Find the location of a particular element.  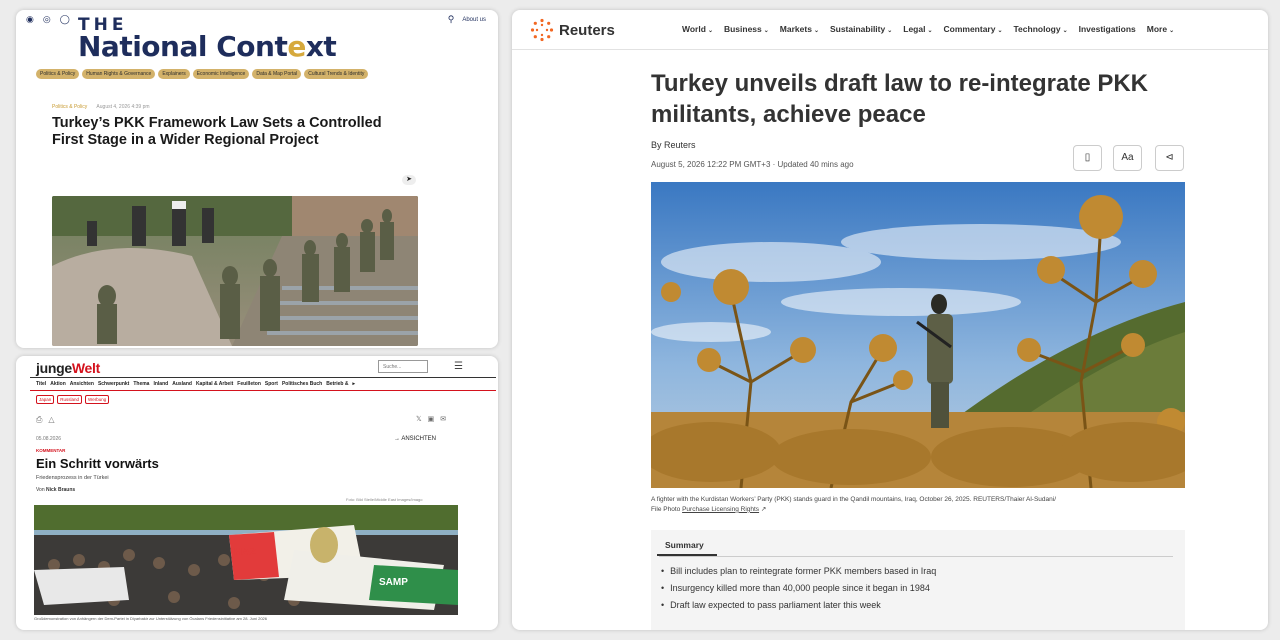

share-icon: ➤ is located at coordinates (409, 180).